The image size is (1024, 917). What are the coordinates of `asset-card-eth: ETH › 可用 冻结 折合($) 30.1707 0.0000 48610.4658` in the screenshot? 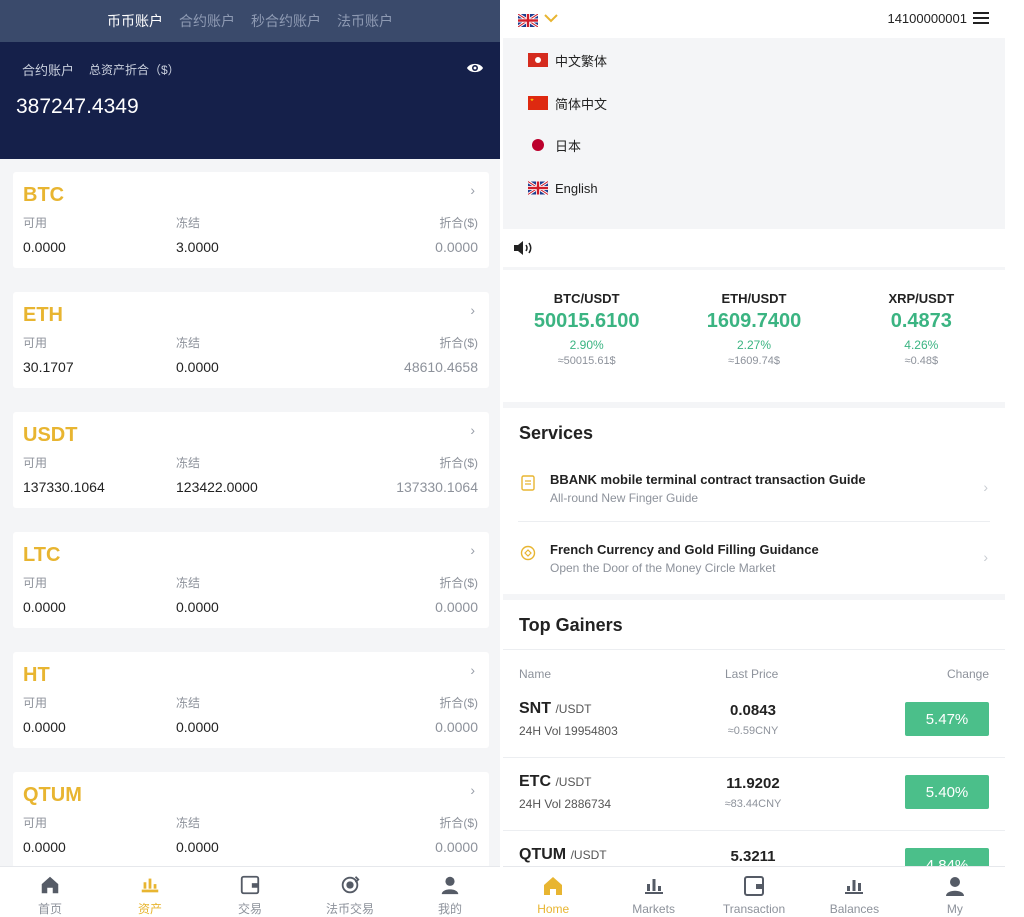 It's located at (251, 340).